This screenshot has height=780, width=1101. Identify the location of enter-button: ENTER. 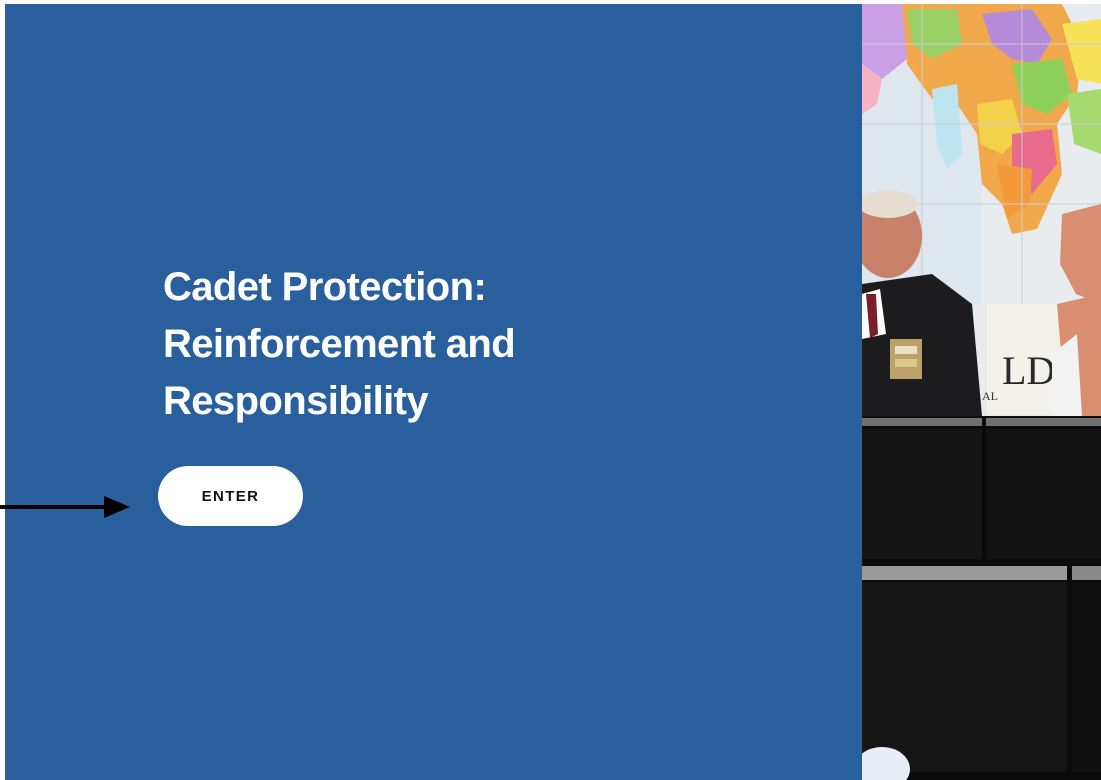
(230, 496).